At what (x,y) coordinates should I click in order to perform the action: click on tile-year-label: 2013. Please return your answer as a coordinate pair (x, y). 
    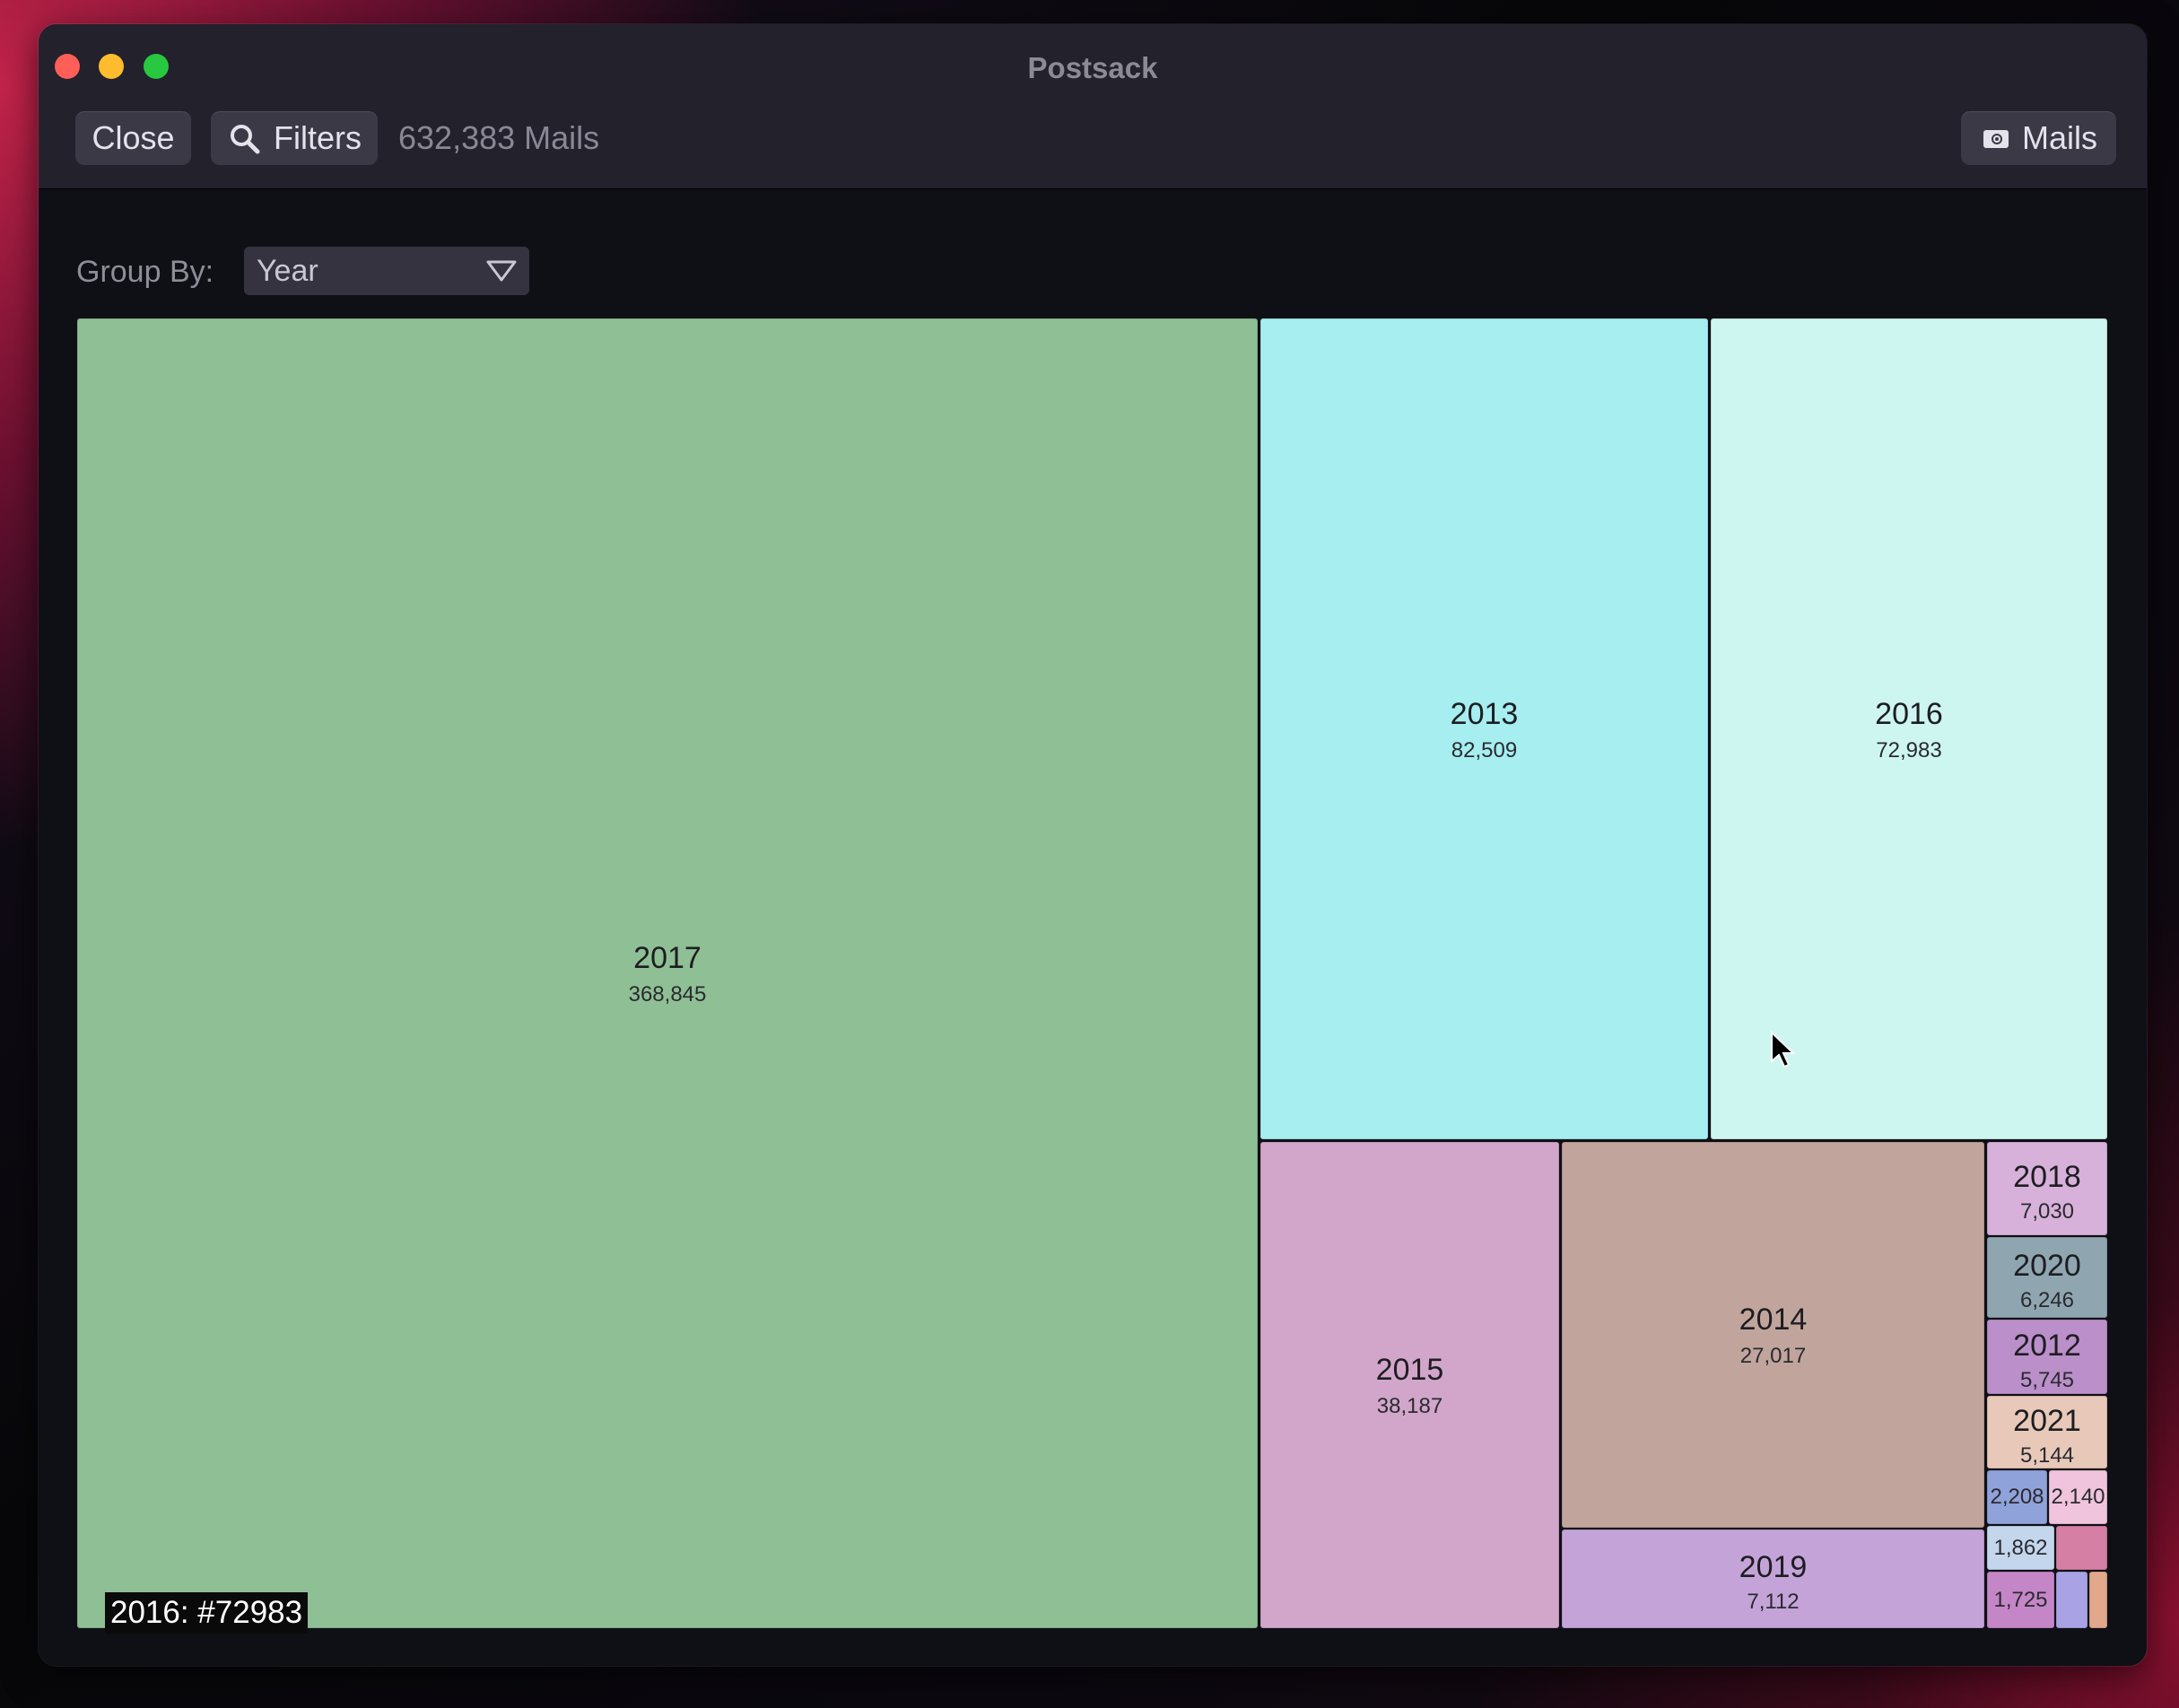
    Looking at the image, I should click on (1485, 713).